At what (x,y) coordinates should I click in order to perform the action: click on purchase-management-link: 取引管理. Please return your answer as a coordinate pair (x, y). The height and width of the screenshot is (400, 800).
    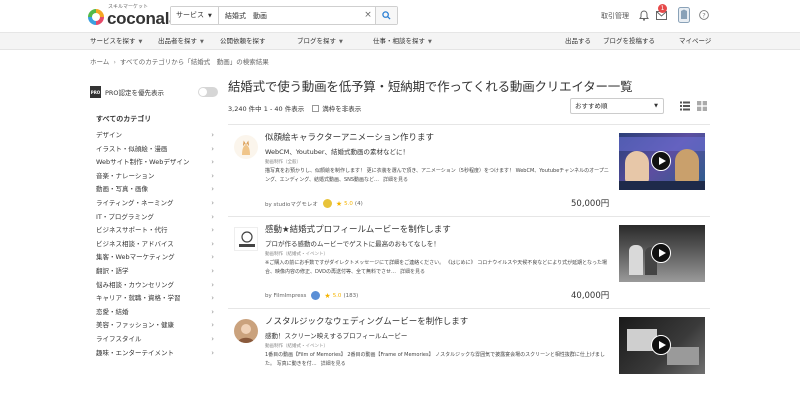
    Looking at the image, I should click on (615, 16).